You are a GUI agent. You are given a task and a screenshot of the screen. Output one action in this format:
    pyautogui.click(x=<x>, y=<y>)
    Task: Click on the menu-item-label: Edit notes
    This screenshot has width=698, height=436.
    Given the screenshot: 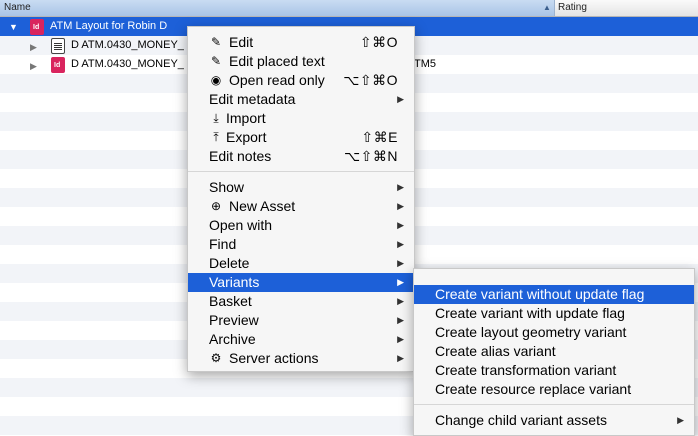 What is the action you would take?
    pyautogui.click(x=240, y=156)
    